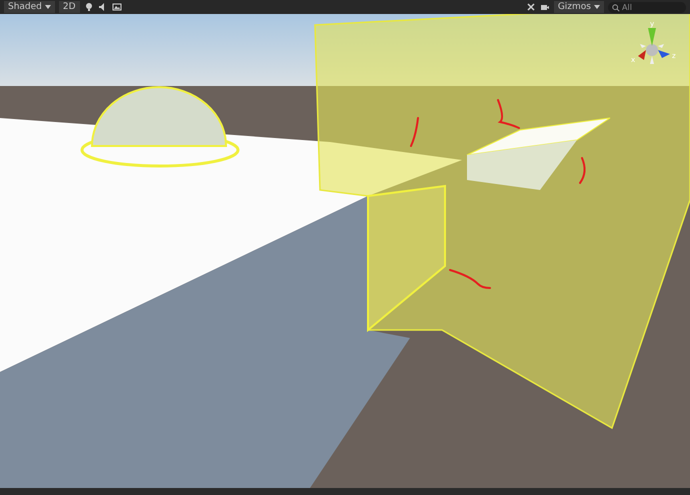 The height and width of the screenshot is (495, 690). I want to click on axis-gizmo-drawing, so click(654, 46).